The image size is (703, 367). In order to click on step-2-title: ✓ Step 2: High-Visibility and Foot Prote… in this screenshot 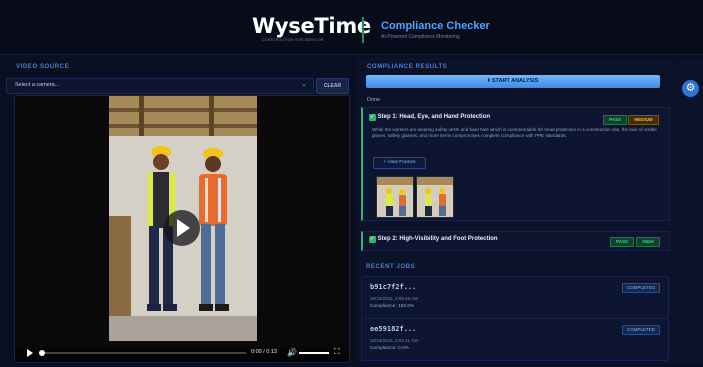, I will do `click(433, 239)`.